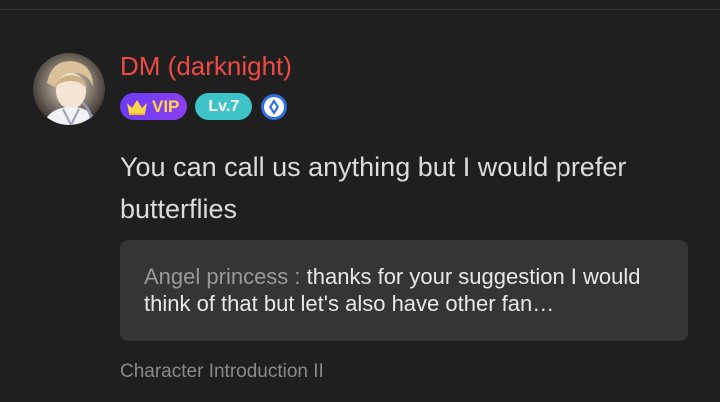 This screenshot has width=720, height=402. I want to click on context-link: Character Introduction II, so click(222, 372).